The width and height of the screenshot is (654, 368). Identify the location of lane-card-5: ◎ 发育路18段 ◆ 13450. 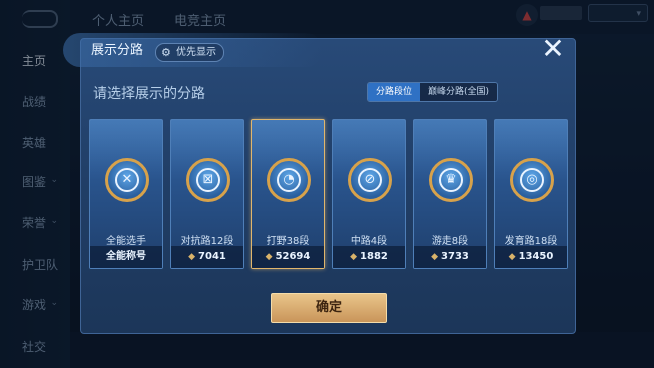
(531, 194).